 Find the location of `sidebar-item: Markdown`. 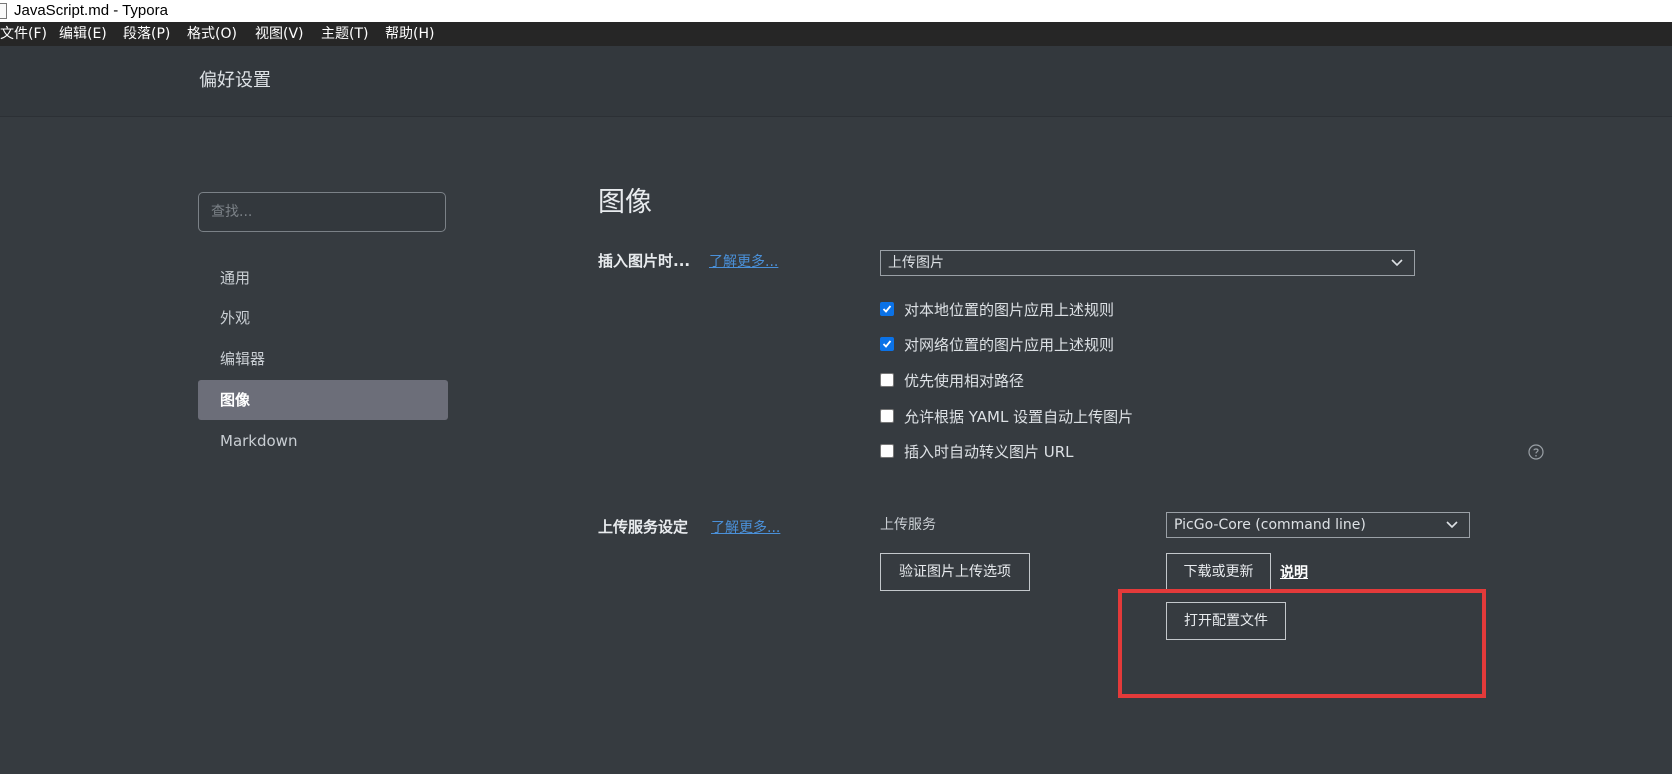

sidebar-item: Markdown is located at coordinates (323, 441).